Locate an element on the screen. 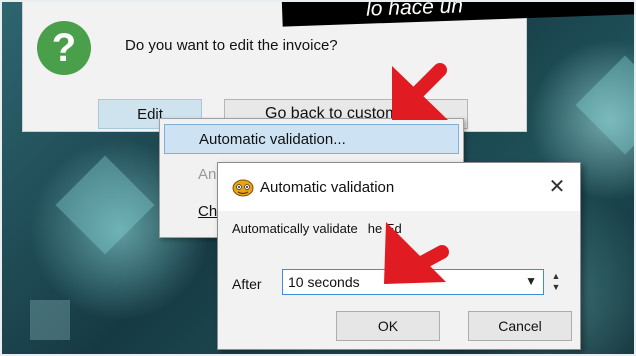 This screenshot has height=356, width=636. menu-item-label: Ch is located at coordinates (208, 211).